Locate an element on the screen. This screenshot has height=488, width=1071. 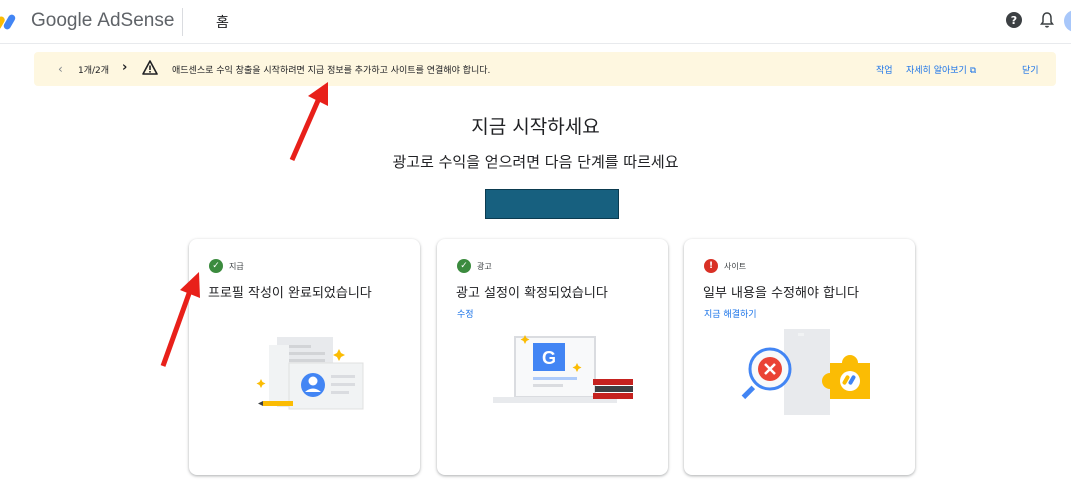
adsense-logo-icon is located at coordinates (8, 22).